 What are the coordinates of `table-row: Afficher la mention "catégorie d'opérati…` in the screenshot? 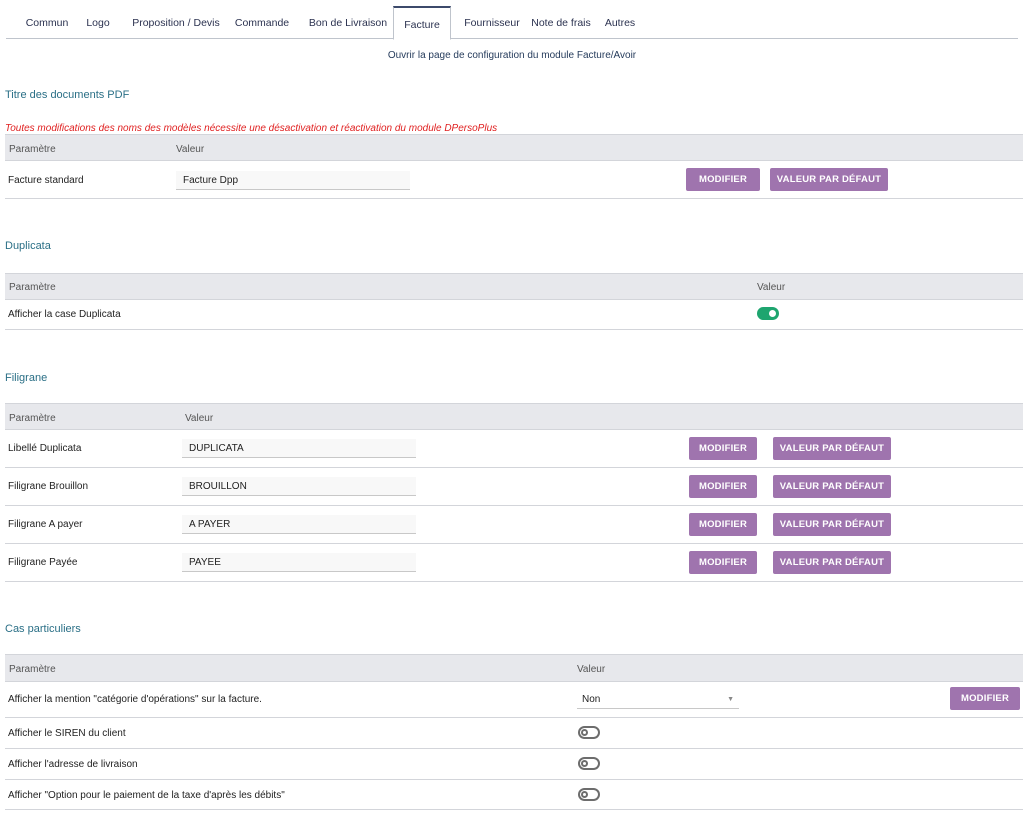 It's located at (514, 700).